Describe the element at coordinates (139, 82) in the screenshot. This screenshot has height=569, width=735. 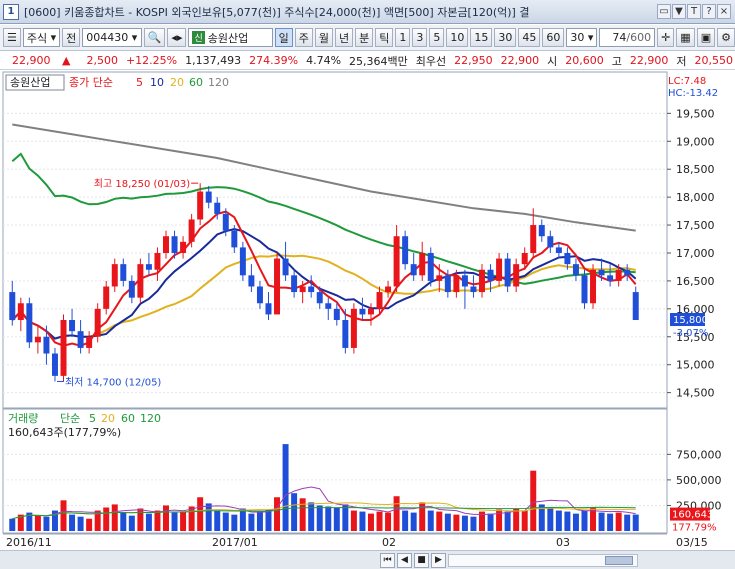
I see `legend-ma5: 5` at that location.